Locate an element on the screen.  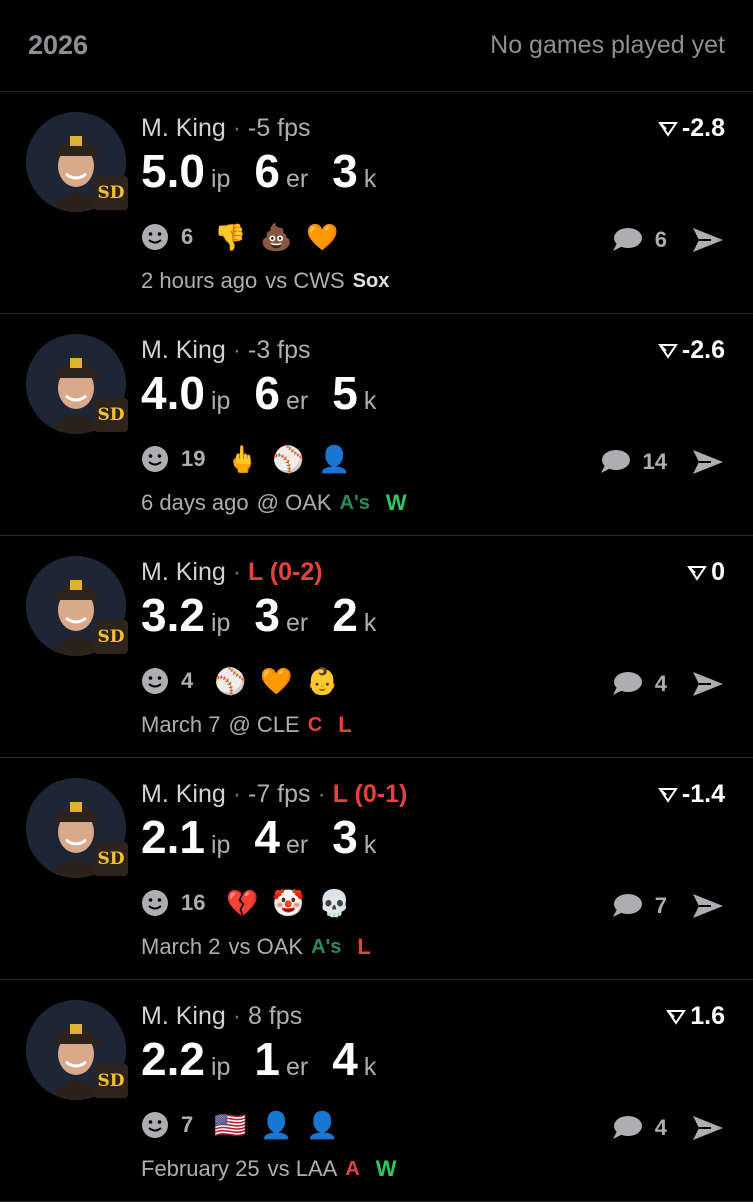
game-date: March 7 is located at coordinates (181, 724).